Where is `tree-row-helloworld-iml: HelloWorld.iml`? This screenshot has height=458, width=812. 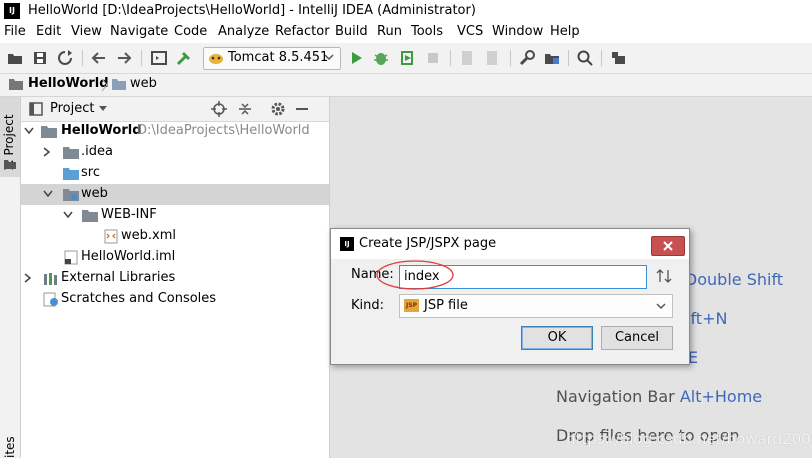 tree-row-helloworld-iml: HelloWorld.iml is located at coordinates (175, 257).